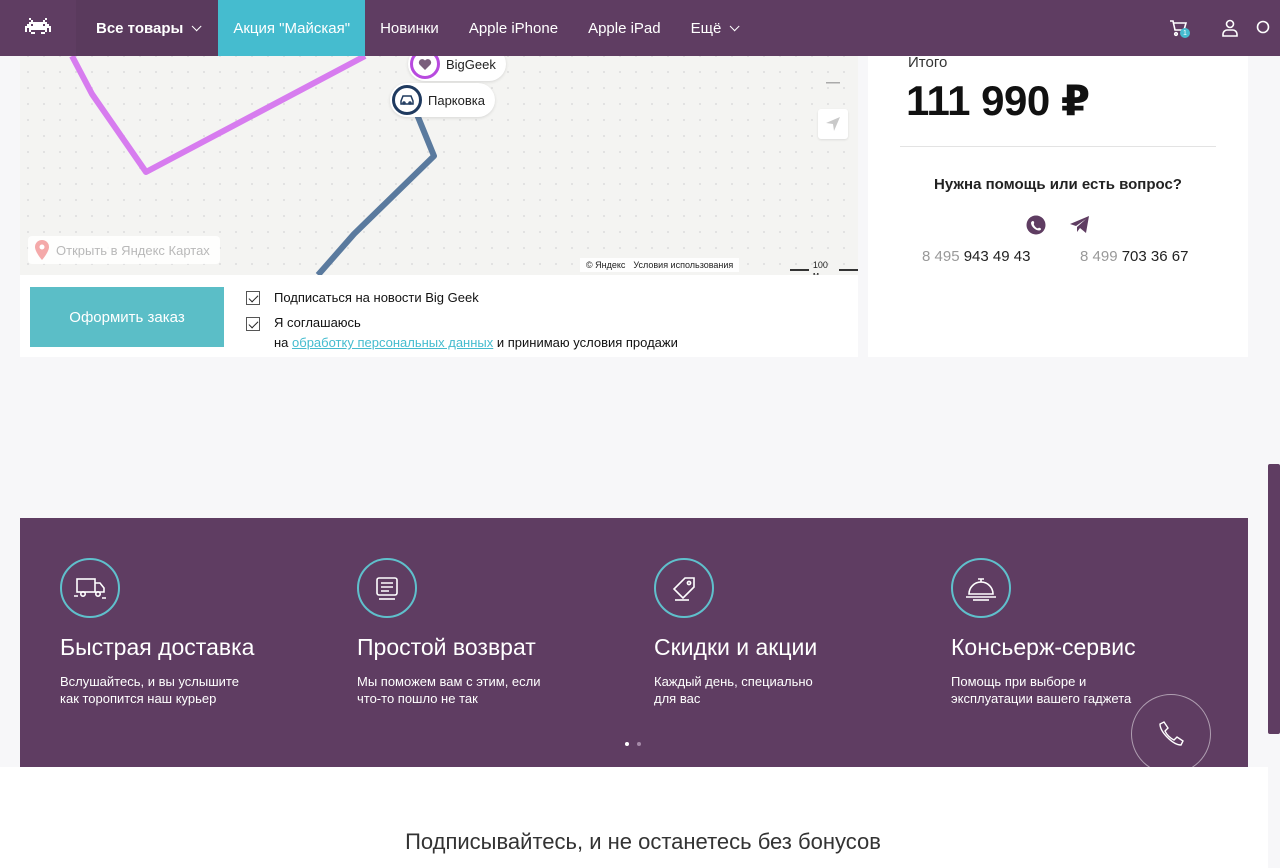 The height and width of the screenshot is (868, 1280). What do you see at coordinates (90, 588) in the screenshot?
I see `truck-icon` at bounding box center [90, 588].